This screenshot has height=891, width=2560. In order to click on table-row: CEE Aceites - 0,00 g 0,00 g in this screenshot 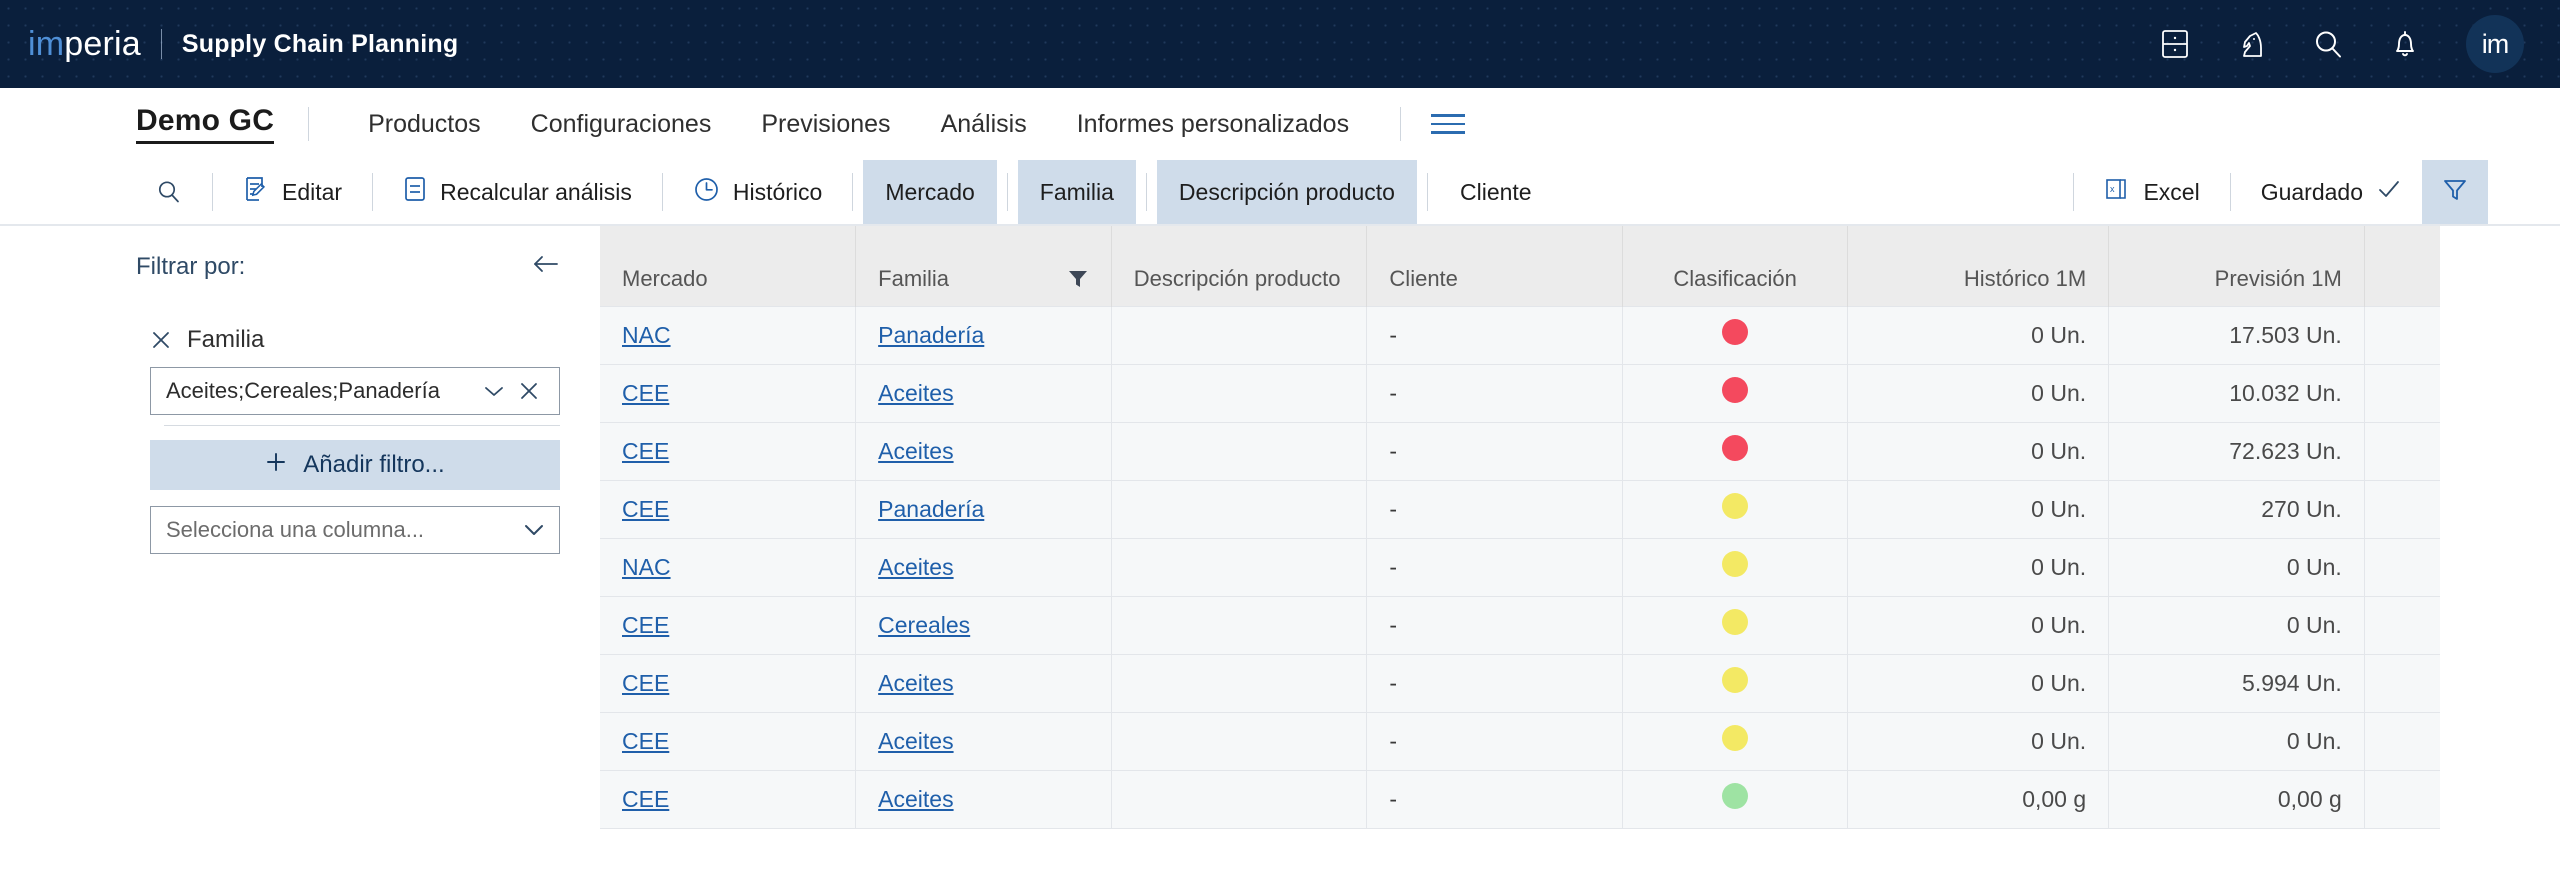, I will do `click(1520, 799)`.